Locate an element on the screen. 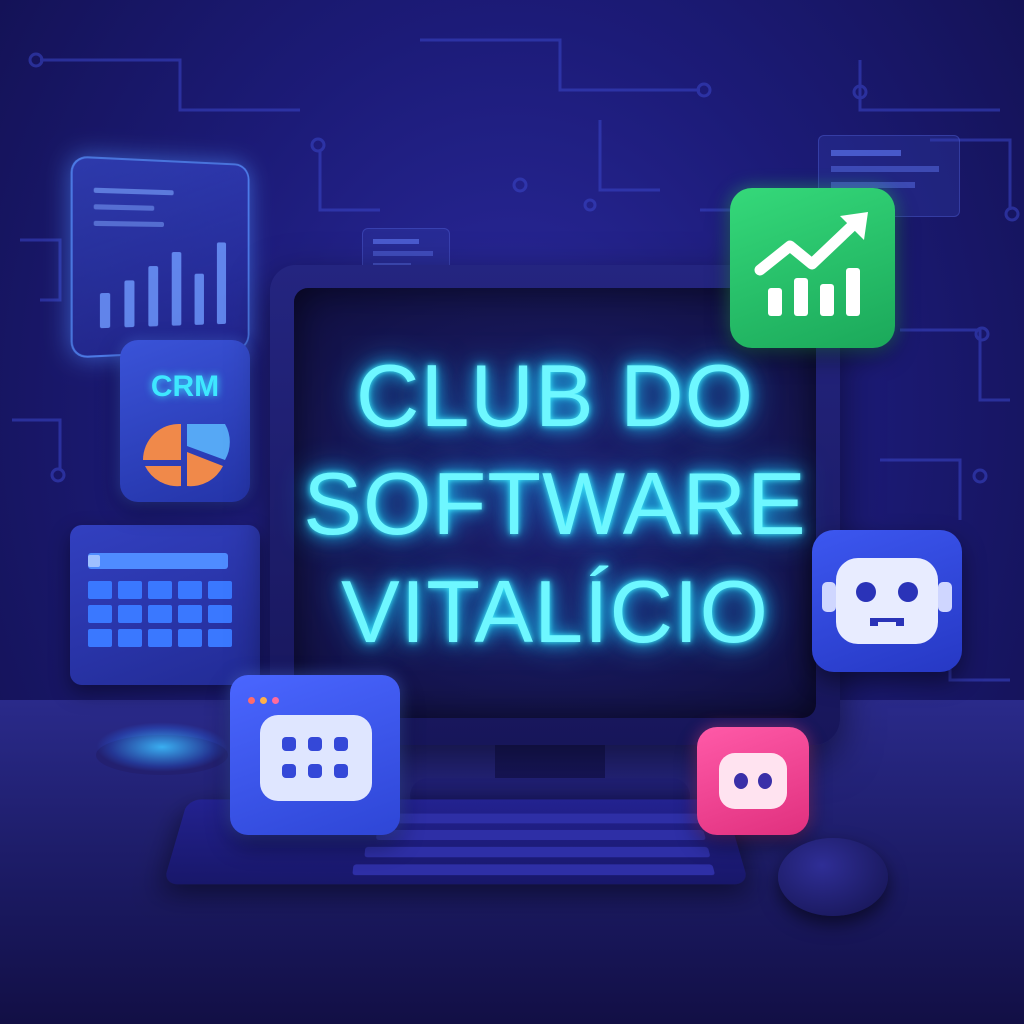 The height and width of the screenshot is (1024, 1024). window-dots is located at coordinates (266, 698).